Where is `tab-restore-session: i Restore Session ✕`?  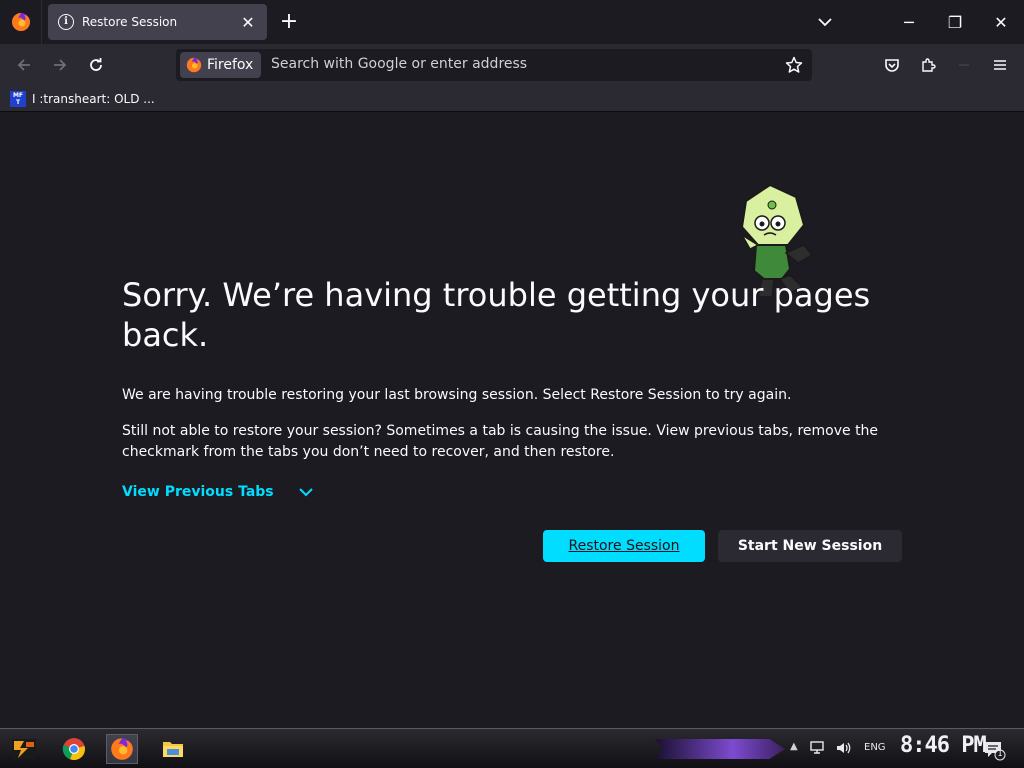
tab-restore-session: i Restore Session ✕ is located at coordinates (157, 22).